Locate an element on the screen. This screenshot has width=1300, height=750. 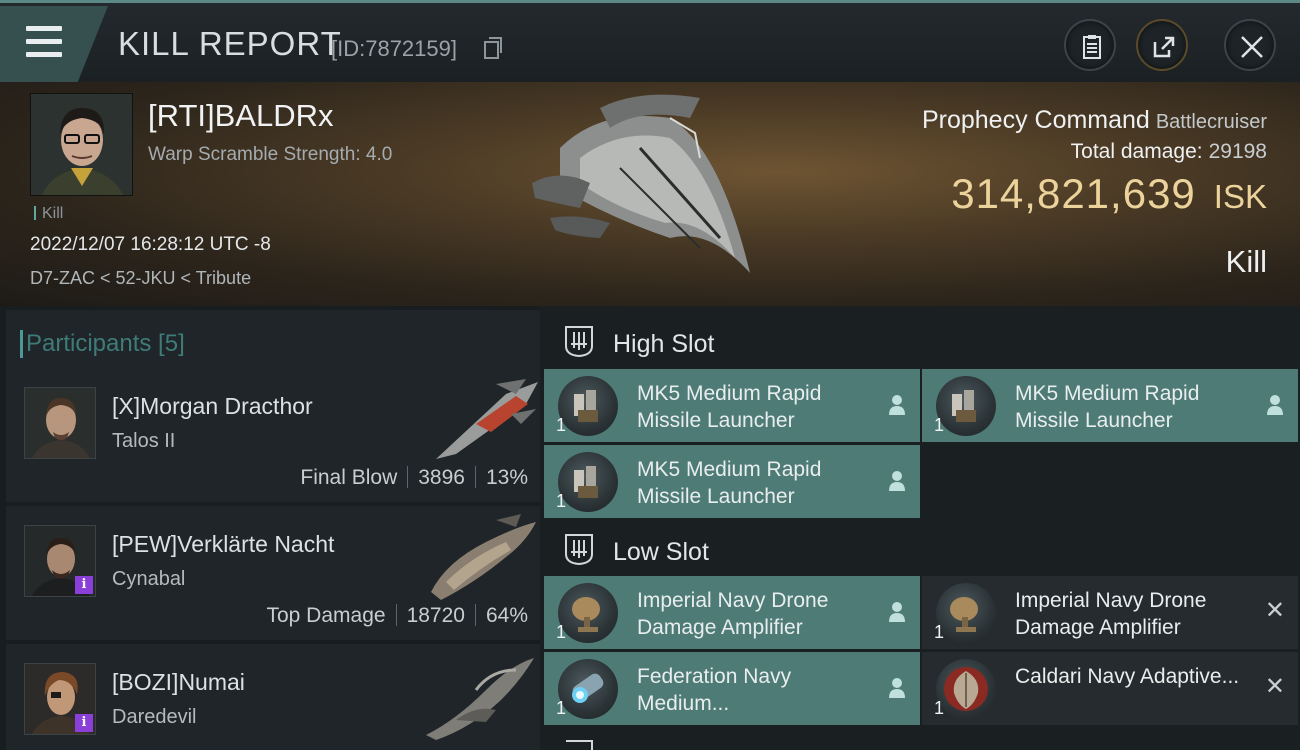
title-bar: KILL REPORT [ID:7872159] is located at coordinates (650, 41).